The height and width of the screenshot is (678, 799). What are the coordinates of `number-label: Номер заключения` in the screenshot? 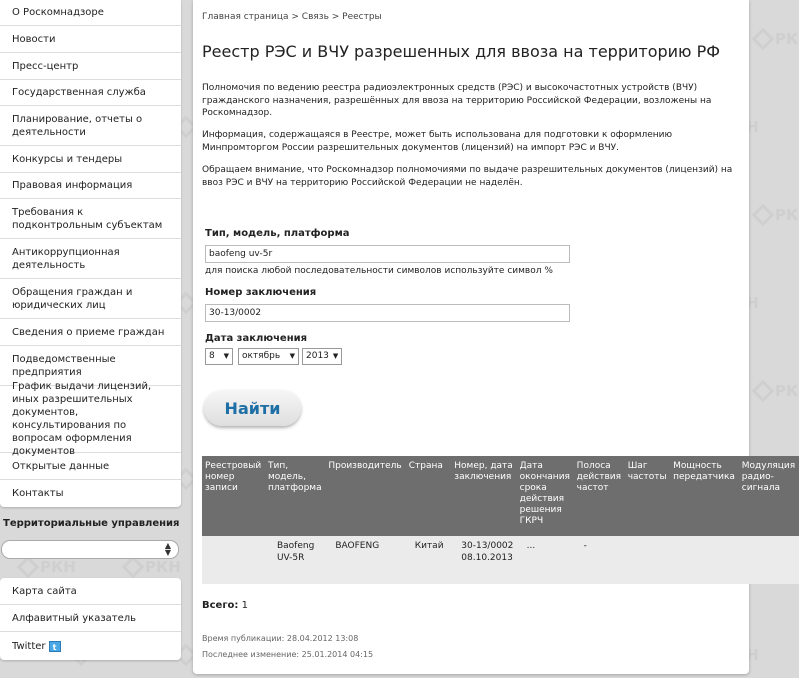 It's located at (261, 292).